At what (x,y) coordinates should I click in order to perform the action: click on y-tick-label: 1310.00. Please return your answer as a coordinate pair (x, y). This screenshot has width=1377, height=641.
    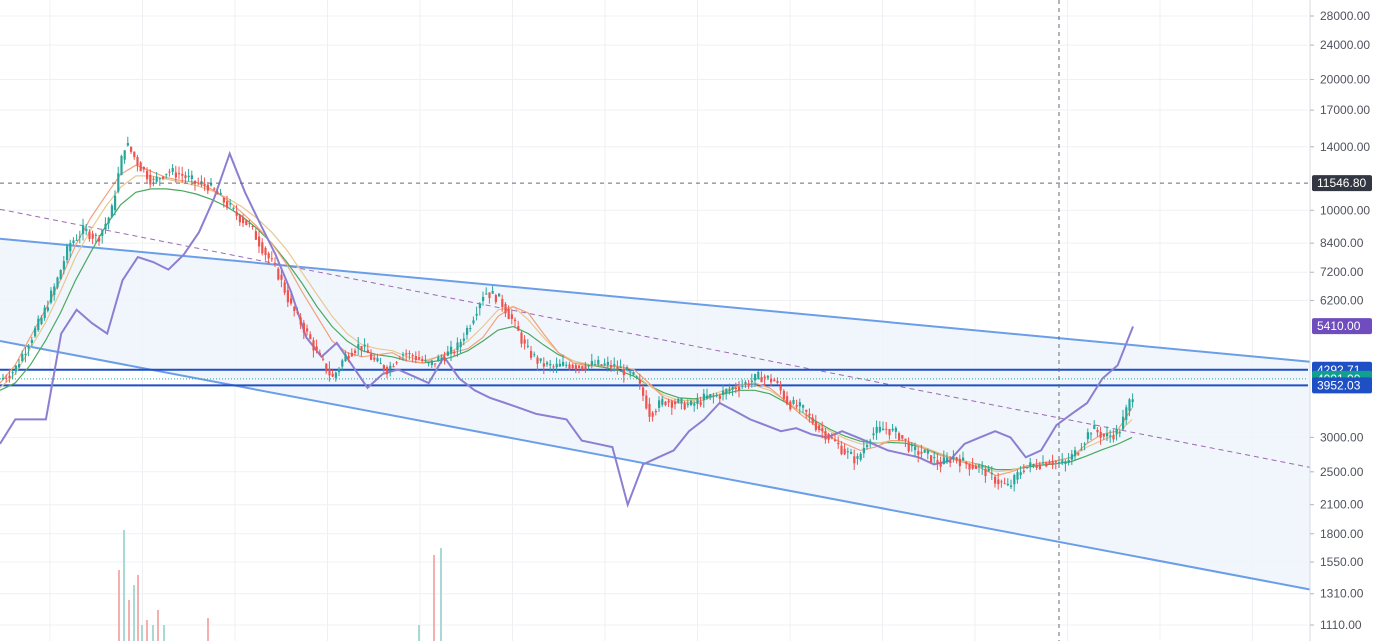
    Looking at the image, I should click on (1342, 594).